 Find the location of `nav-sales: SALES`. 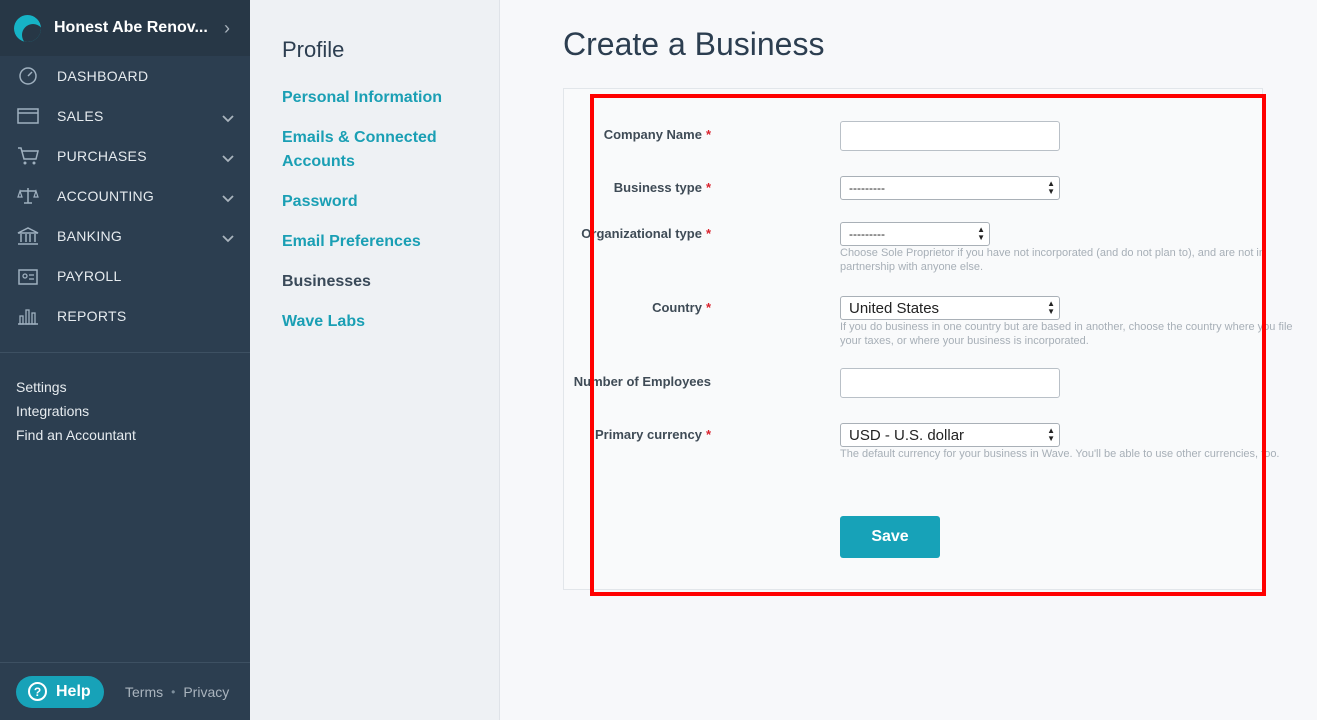

nav-sales: SALES is located at coordinates (125, 116).